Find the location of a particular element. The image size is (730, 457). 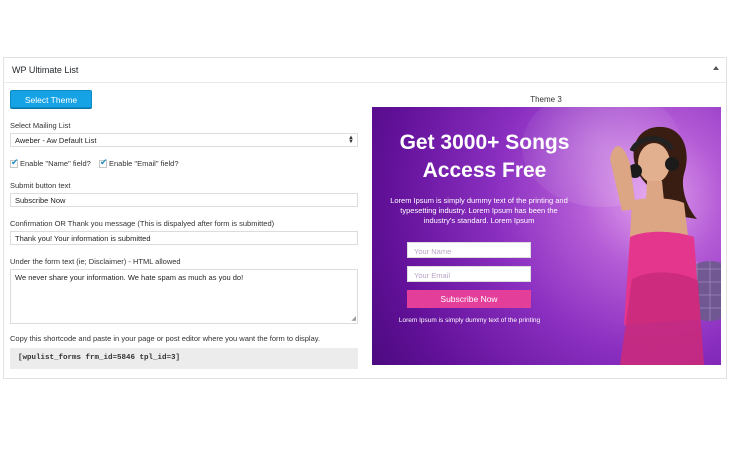

mailing-list-select: Aweber - Aw Default List ▲ ▼ is located at coordinates (184, 140).